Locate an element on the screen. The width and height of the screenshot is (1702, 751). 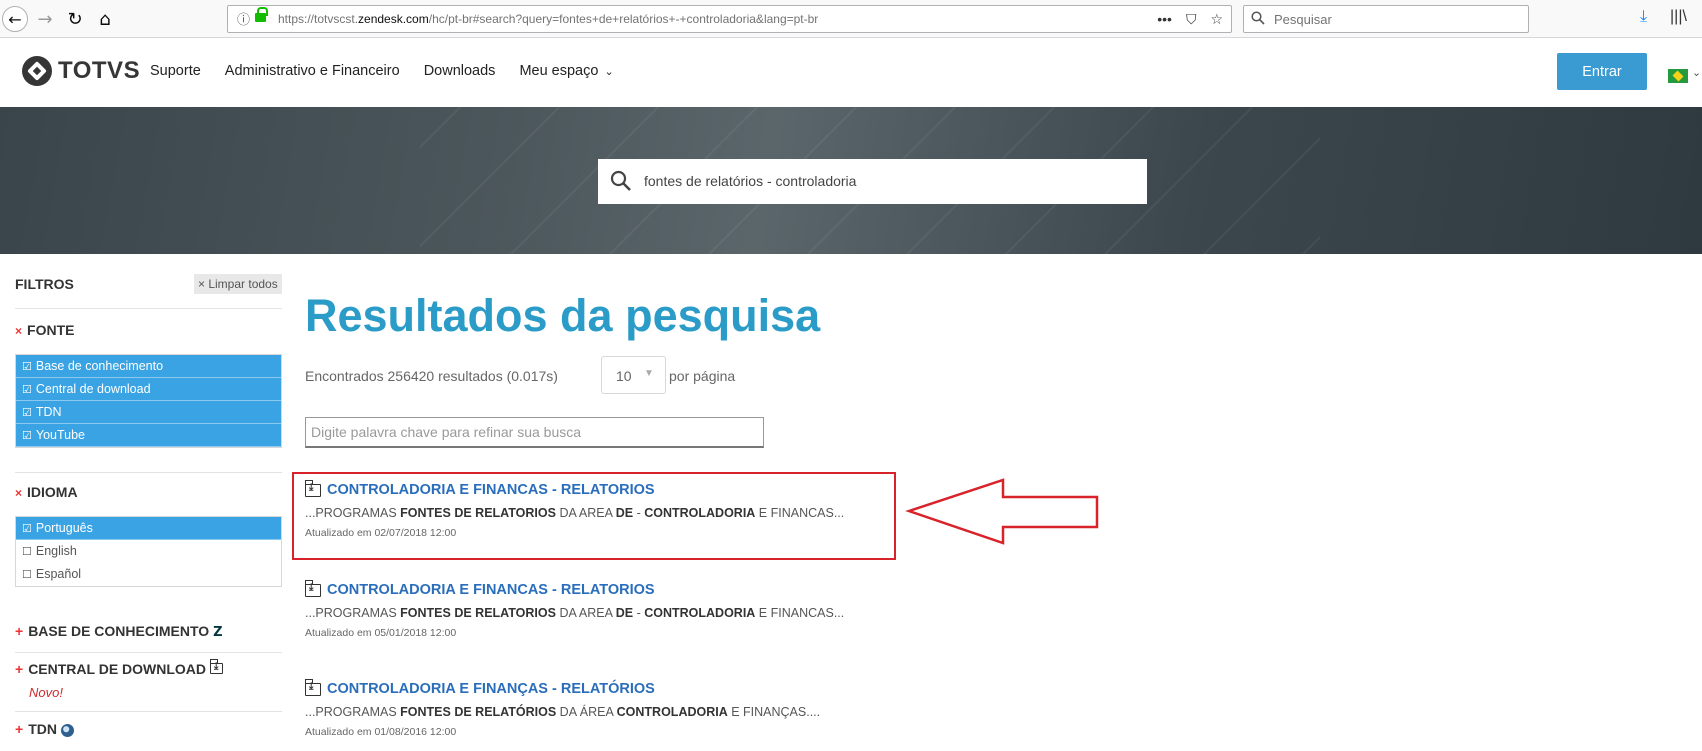
result-title: CONTROLADORIA E FINANCAS - RELATORIOS is located at coordinates (491, 590).